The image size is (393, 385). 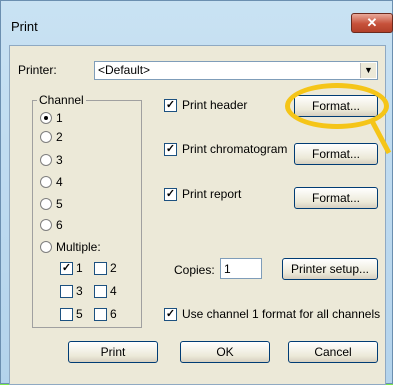 I want to click on channel-legend: Channel, so click(x=61, y=100).